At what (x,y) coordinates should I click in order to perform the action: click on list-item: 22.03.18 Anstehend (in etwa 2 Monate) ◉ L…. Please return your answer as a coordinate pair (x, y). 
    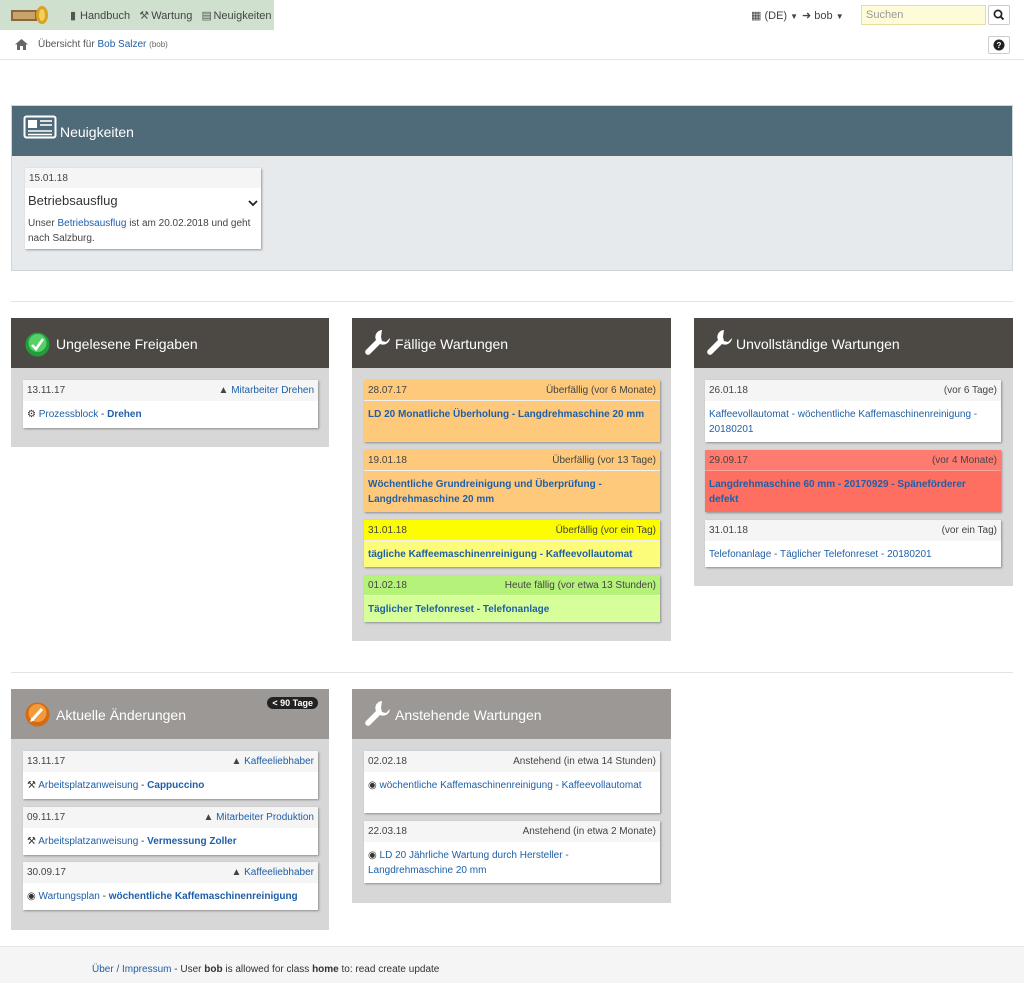
    Looking at the image, I should click on (512, 852).